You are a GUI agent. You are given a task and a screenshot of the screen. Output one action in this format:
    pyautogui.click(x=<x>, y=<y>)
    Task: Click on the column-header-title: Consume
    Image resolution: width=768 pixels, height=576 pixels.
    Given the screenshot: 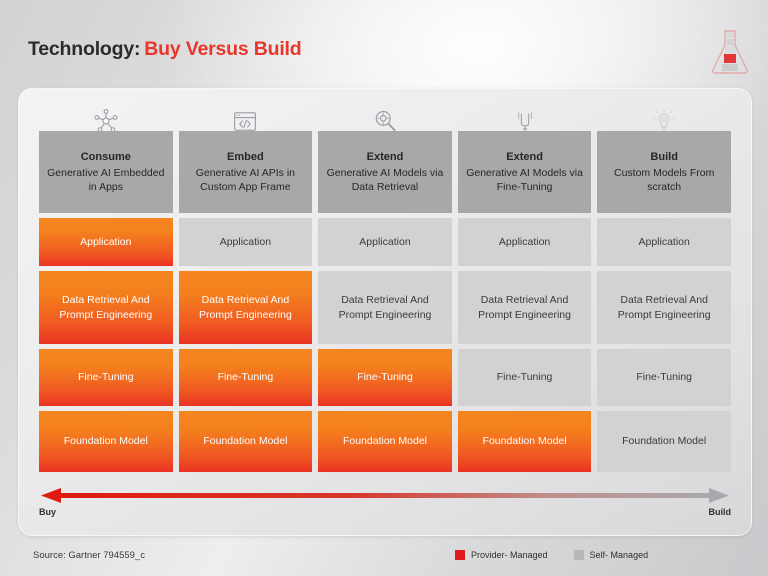 What is the action you would take?
    pyautogui.click(x=105, y=156)
    